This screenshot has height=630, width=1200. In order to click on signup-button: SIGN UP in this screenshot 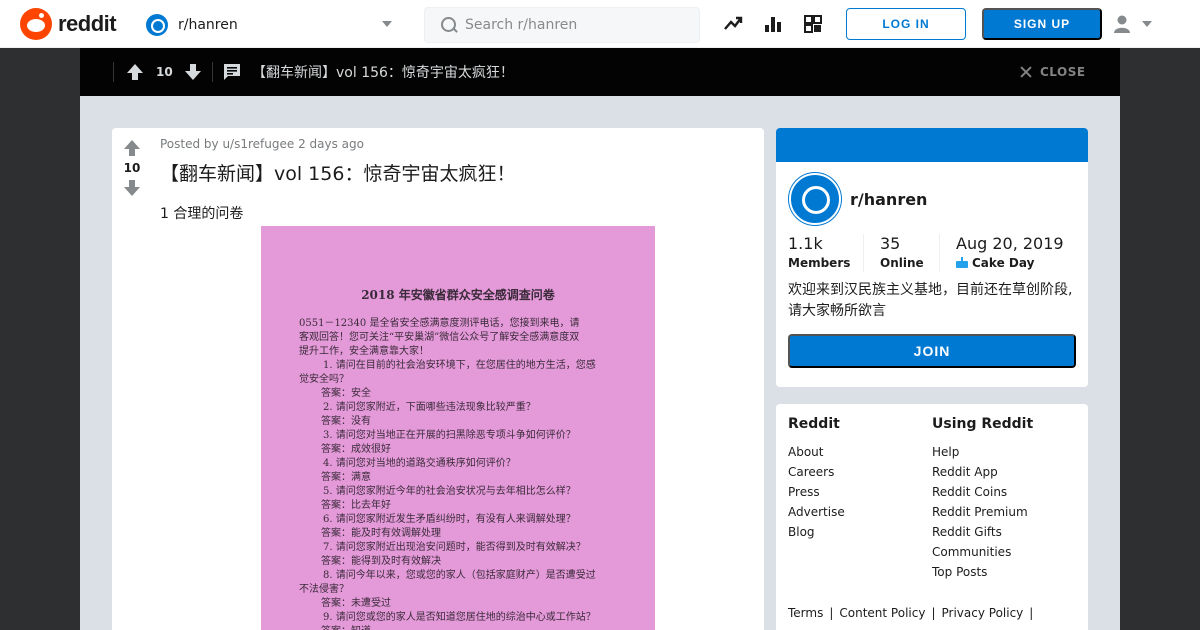, I will do `click(1042, 24)`.